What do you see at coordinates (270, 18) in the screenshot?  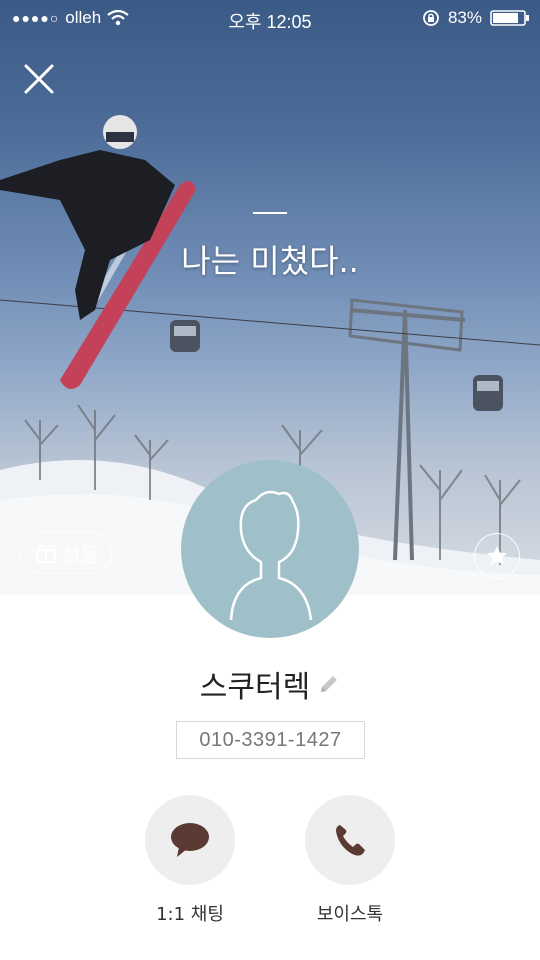 I see `status-bar: ●●●●○ olleh 오후 12:05 83%` at bounding box center [270, 18].